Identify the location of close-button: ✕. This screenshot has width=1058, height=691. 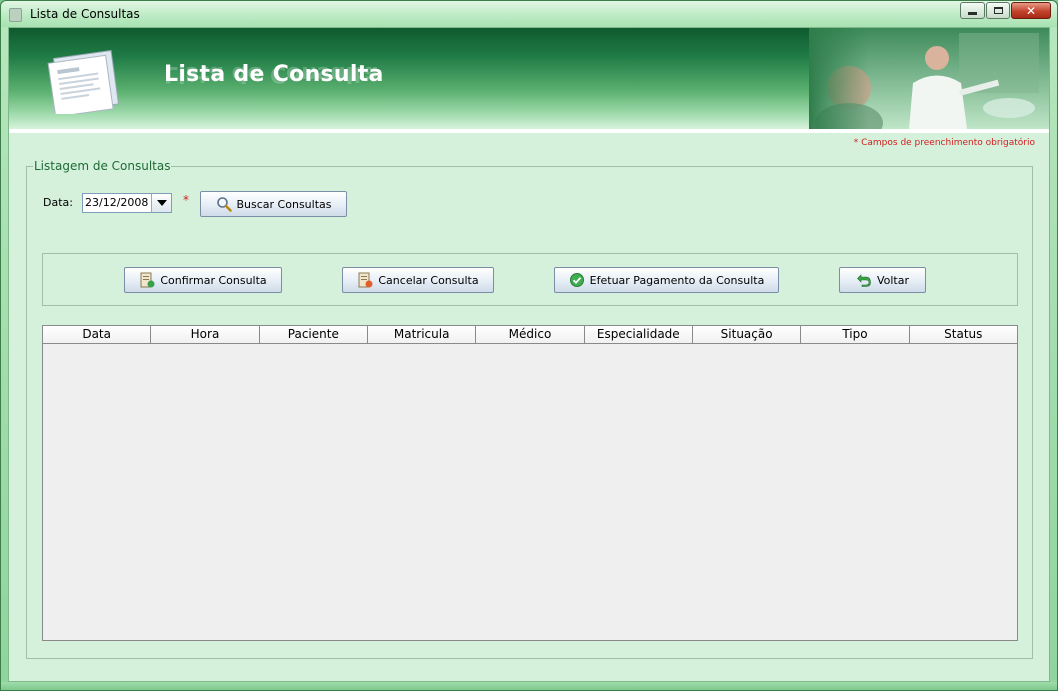
(1031, 10).